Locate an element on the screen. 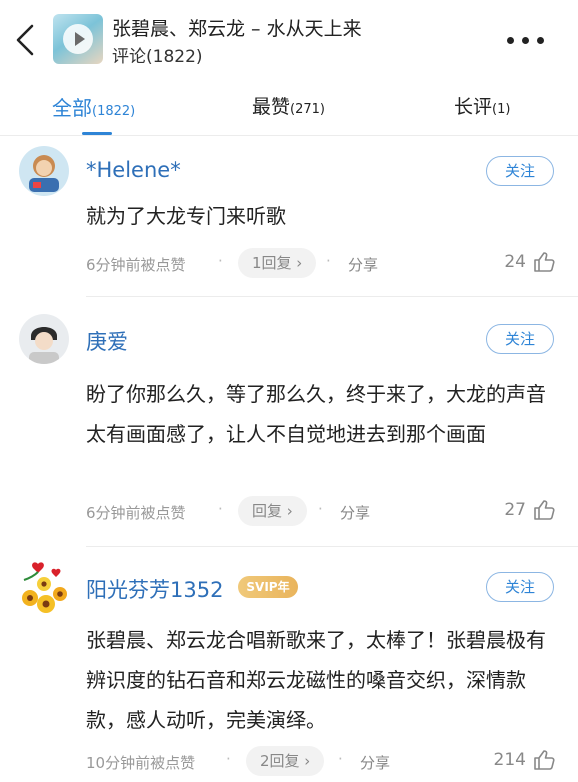 The width and height of the screenshot is (578, 782). username: 阳光芬芳1352 is located at coordinates (154, 589).